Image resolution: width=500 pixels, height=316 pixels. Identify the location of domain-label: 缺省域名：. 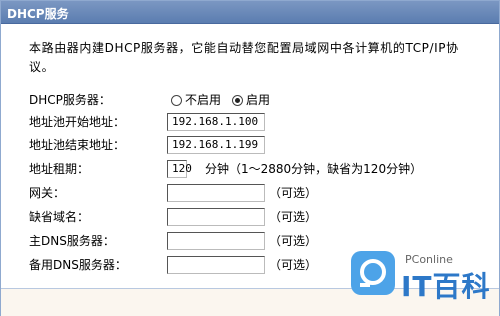
(59, 217).